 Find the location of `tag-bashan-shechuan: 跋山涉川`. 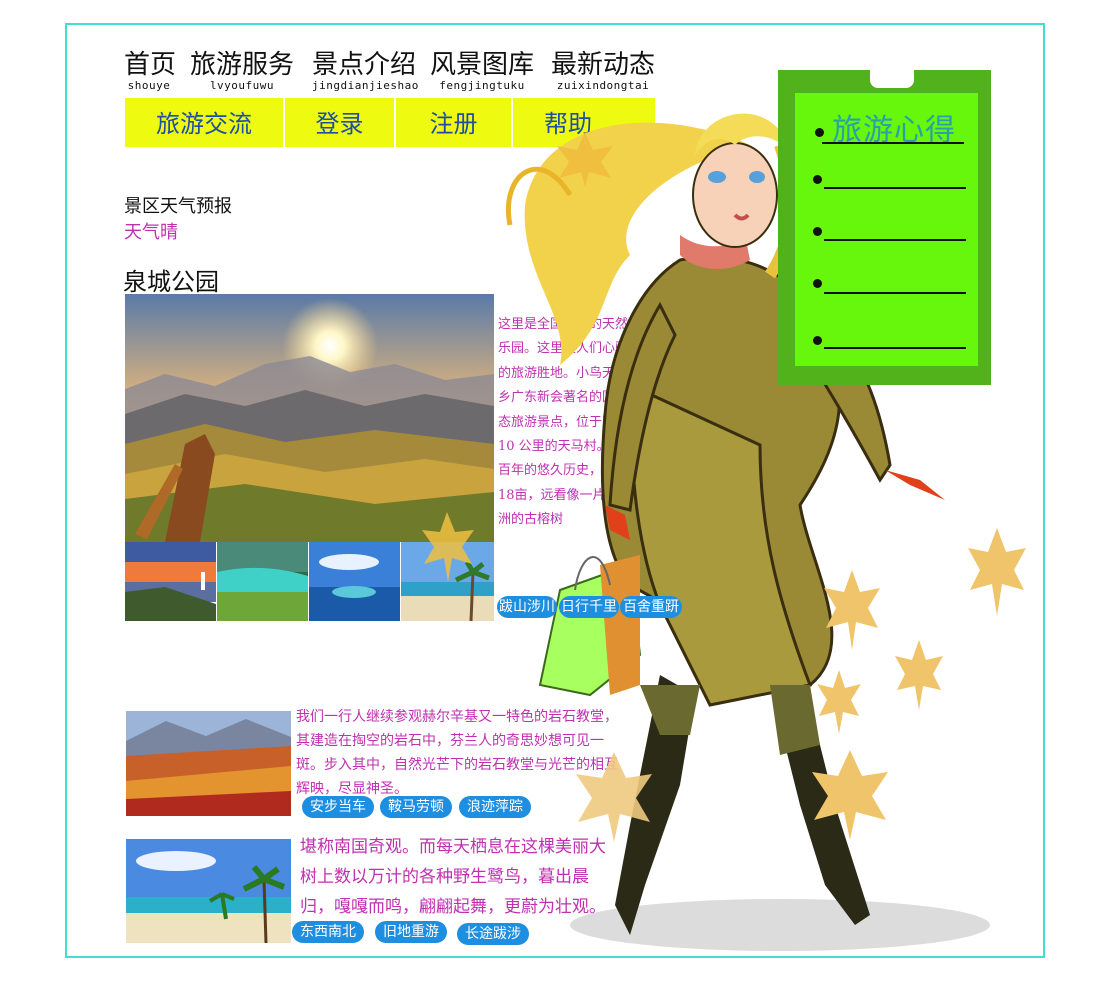

tag-bashan-shechuan: 跋山涉川 is located at coordinates (527, 607).